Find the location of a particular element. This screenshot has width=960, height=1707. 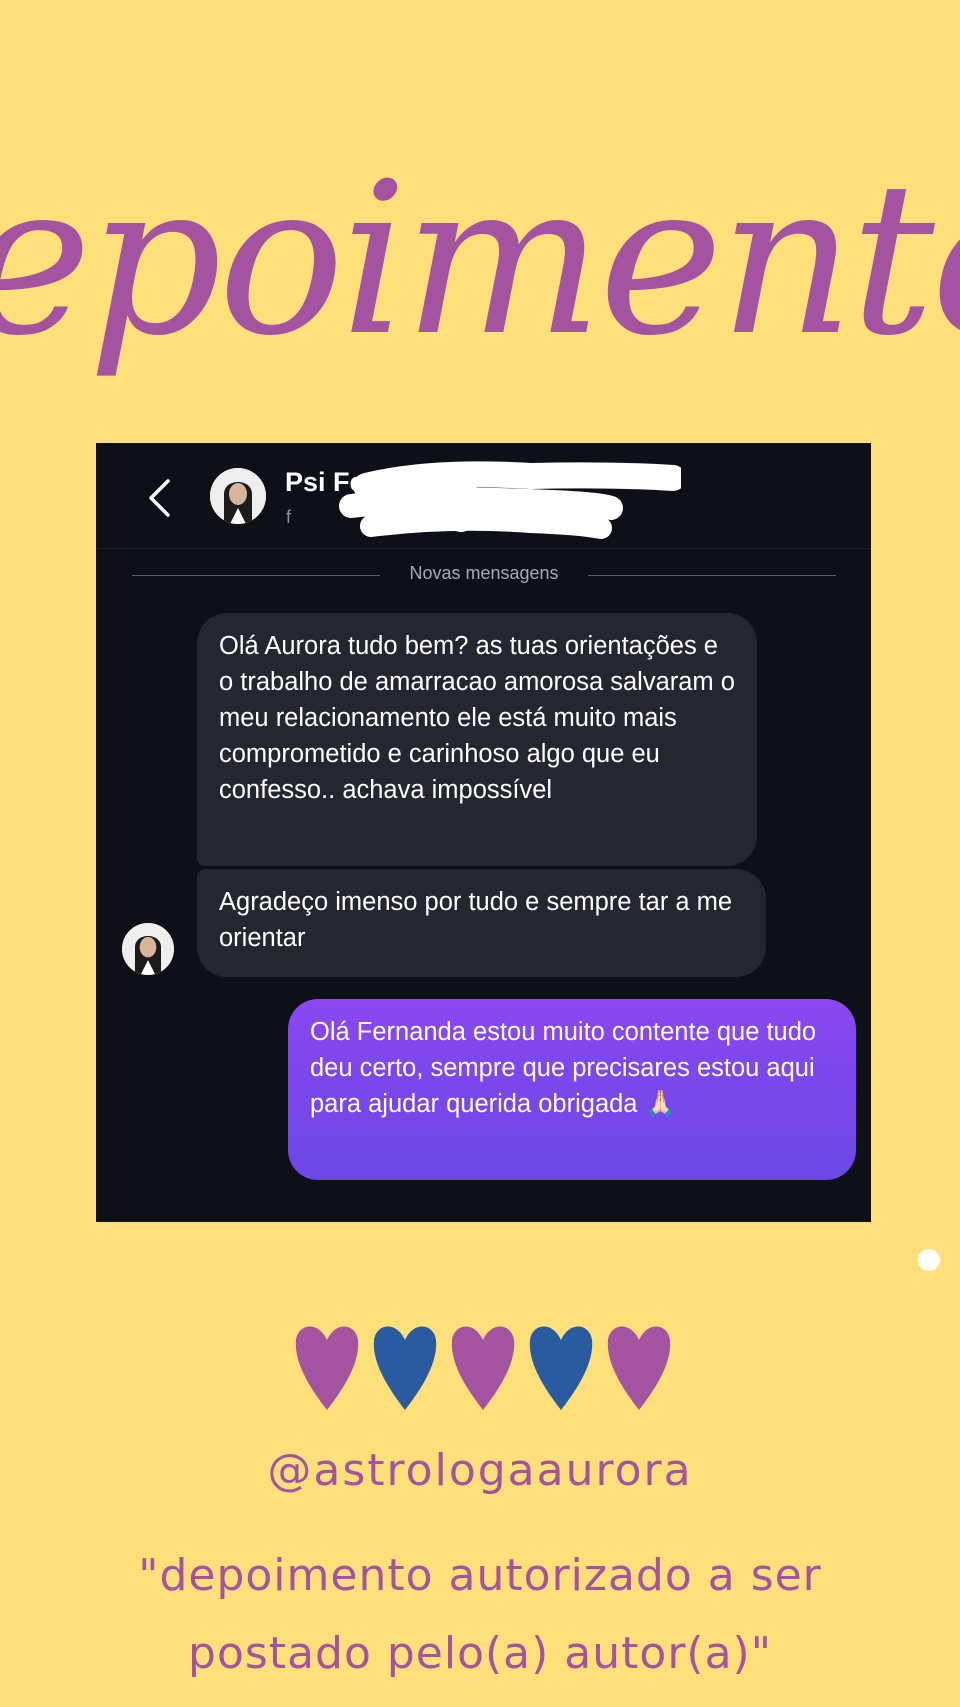

new-messages-label: Novas mensagens is located at coordinates (484, 573).